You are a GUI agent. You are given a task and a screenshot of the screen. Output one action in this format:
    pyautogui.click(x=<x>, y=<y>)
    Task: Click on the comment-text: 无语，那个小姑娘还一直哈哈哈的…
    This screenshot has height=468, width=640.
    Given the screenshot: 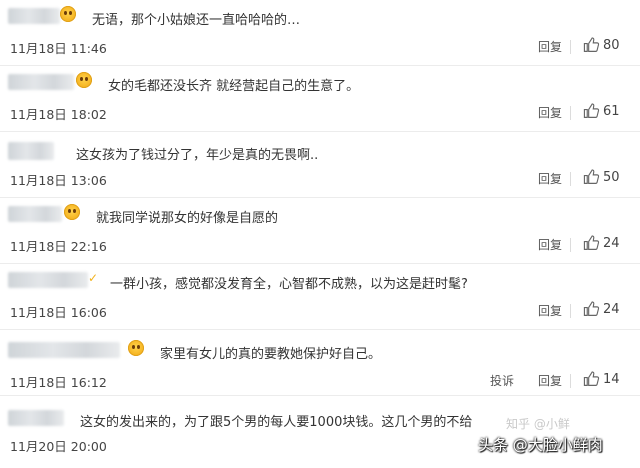 What is the action you would take?
    pyautogui.click(x=196, y=20)
    